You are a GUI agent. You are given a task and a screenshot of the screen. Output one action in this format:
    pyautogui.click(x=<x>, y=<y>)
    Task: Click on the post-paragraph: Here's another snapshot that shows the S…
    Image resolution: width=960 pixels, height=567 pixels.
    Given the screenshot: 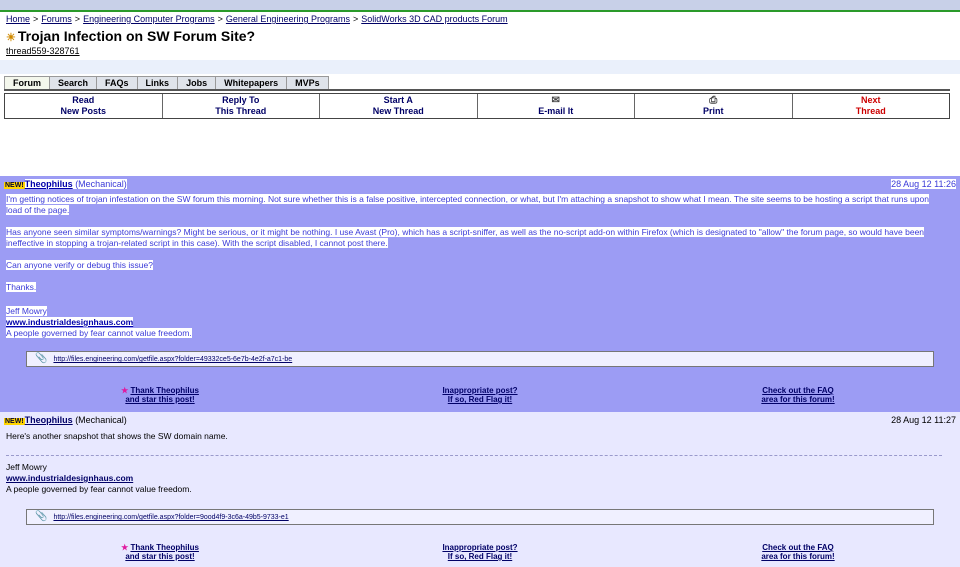 What is the action you would take?
    pyautogui.click(x=117, y=436)
    